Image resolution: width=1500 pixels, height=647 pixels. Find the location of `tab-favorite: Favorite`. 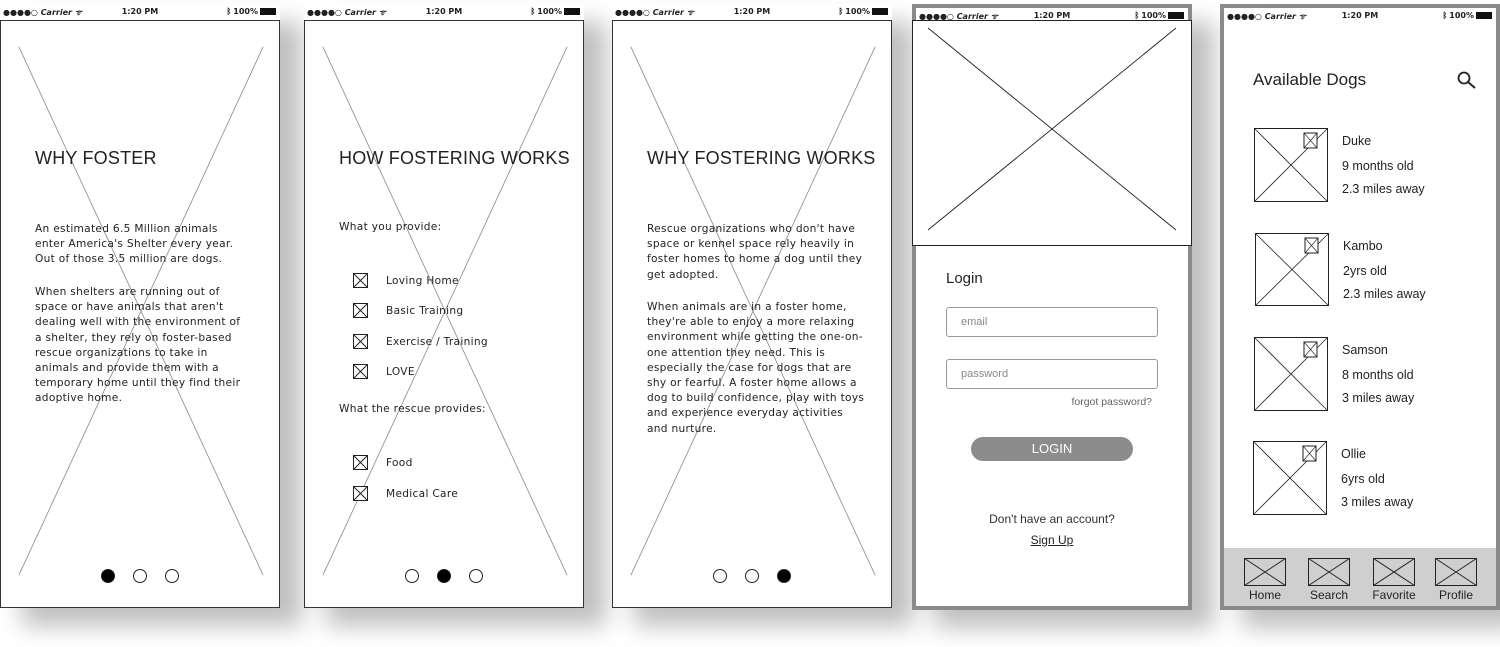

tab-favorite: Favorite is located at coordinates (1394, 580).